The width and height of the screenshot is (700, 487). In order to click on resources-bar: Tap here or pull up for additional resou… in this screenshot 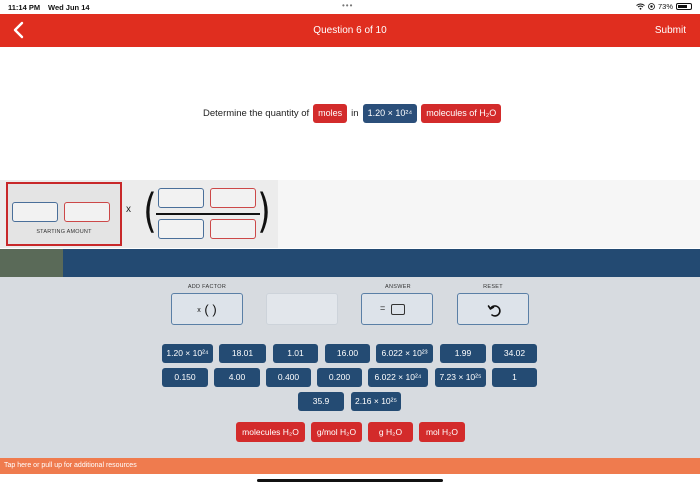, I will do `click(350, 466)`.